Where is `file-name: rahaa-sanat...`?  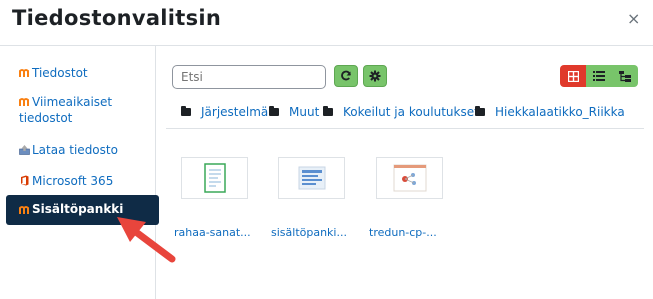
file-name: rahaa-sanat... is located at coordinates (212, 232).